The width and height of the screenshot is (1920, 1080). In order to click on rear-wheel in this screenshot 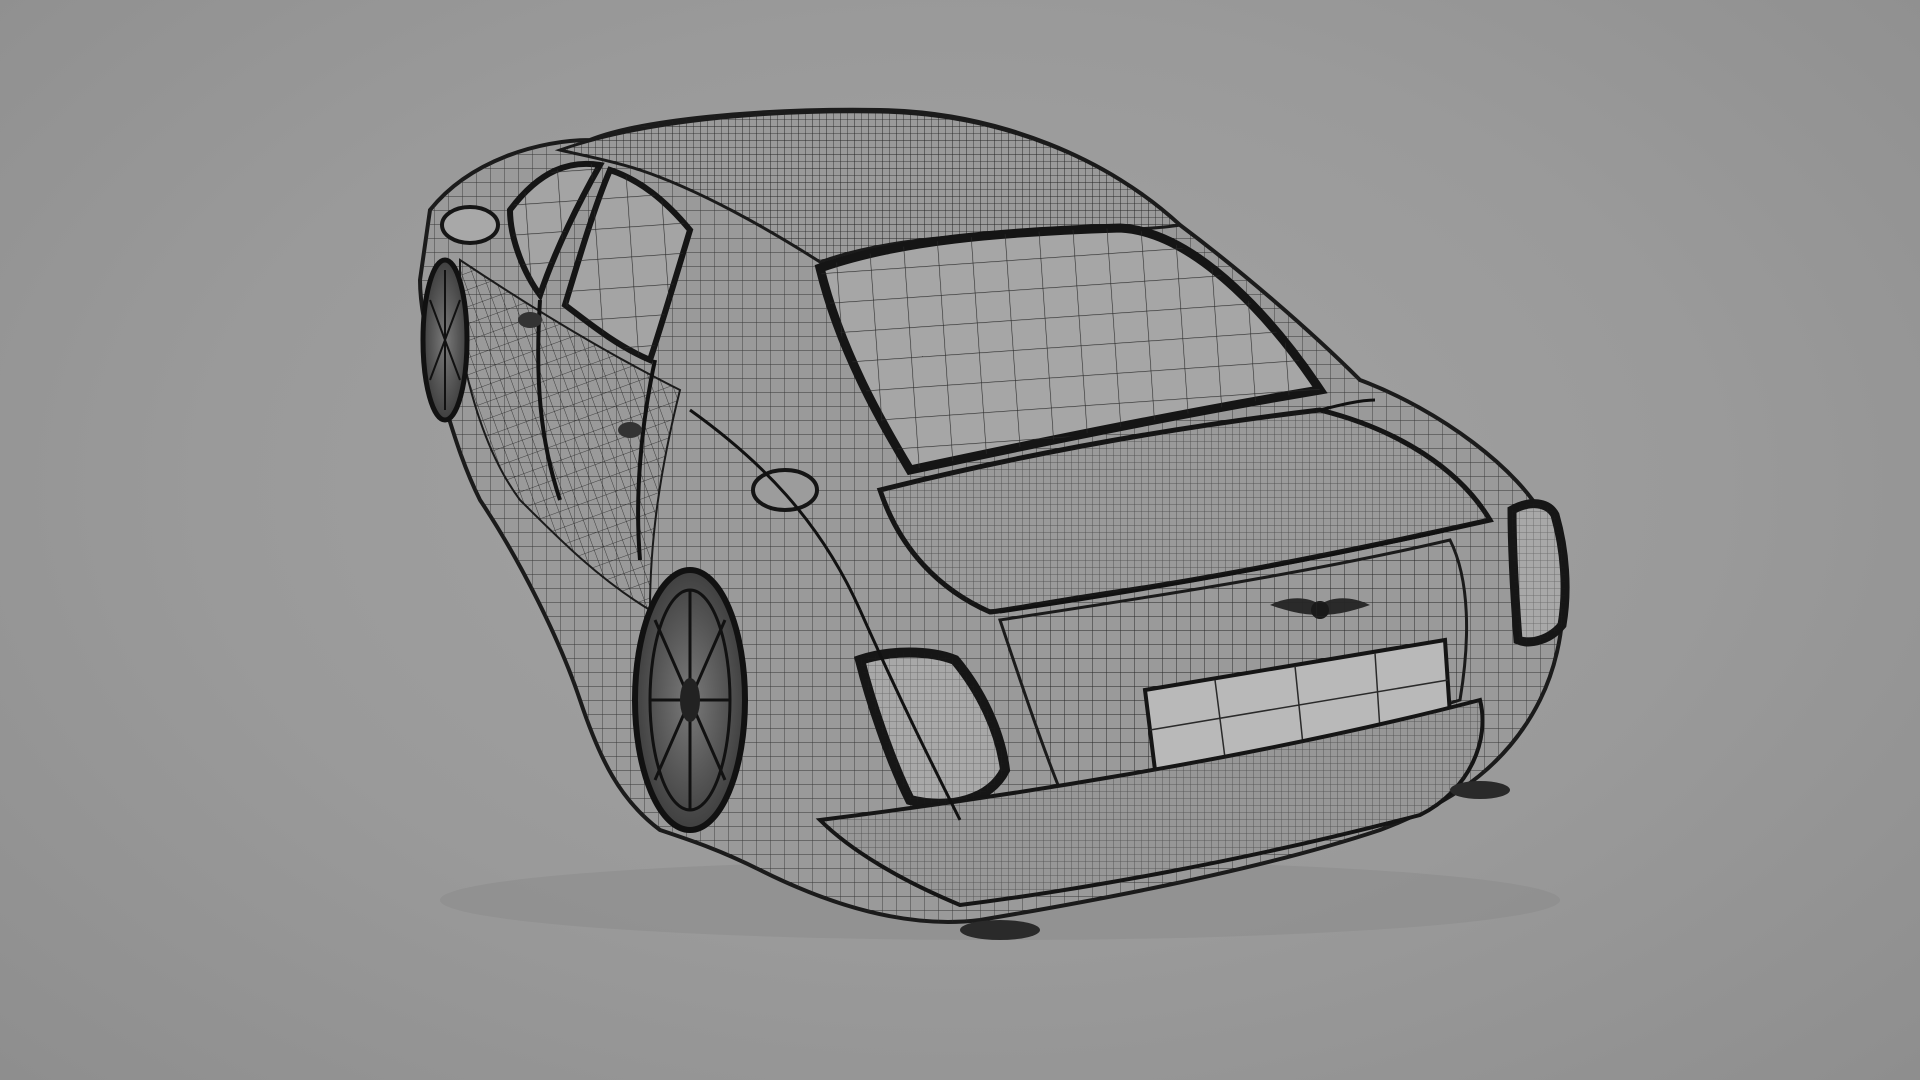, I will do `click(690, 700)`.